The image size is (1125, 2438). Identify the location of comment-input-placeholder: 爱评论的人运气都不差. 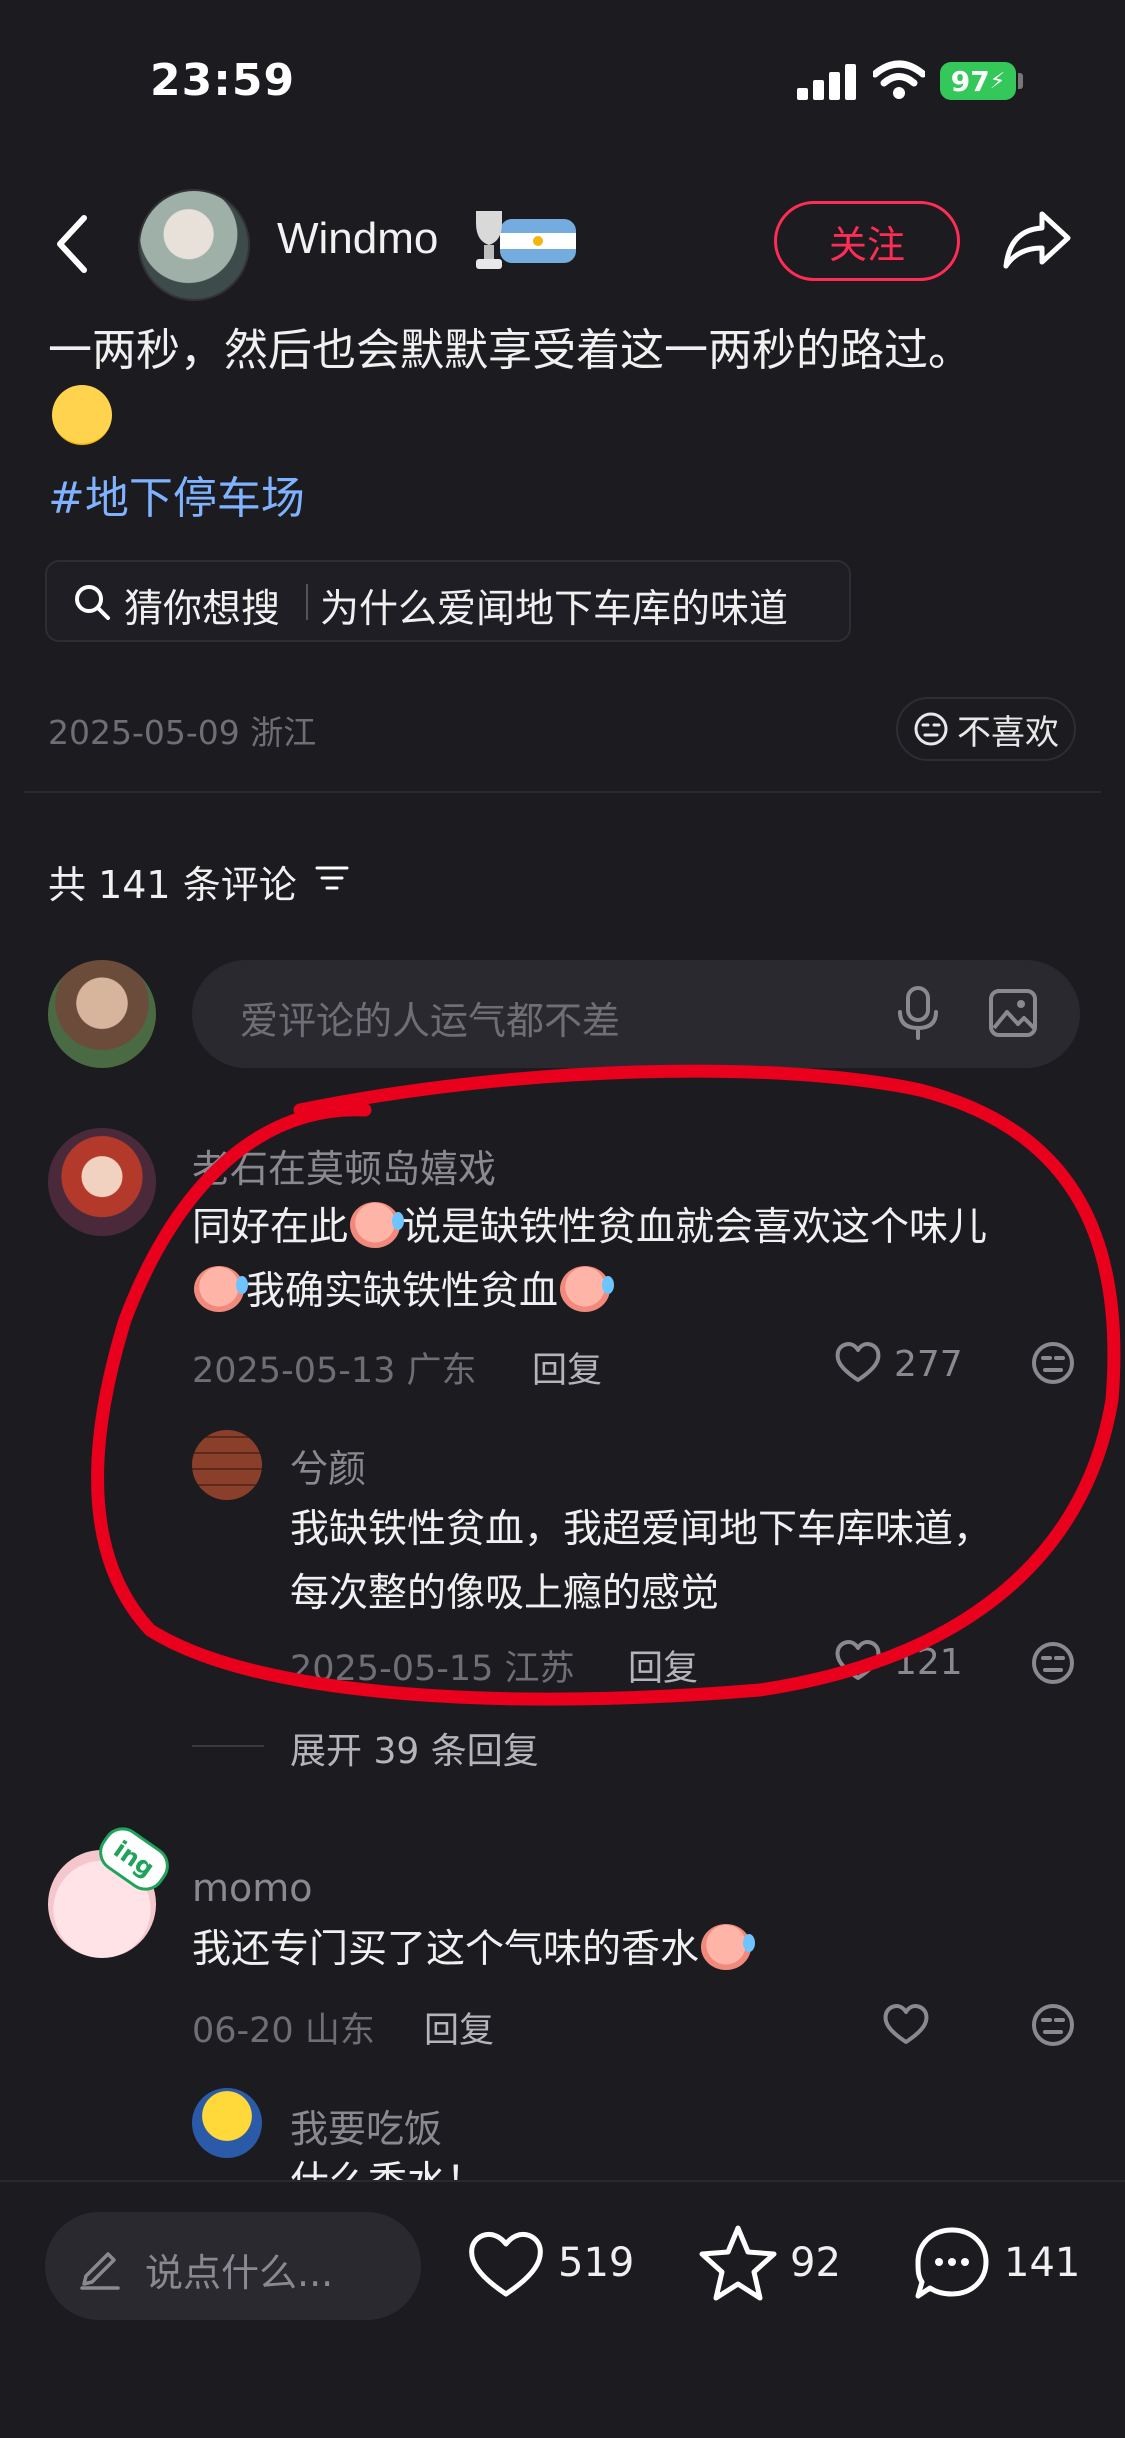
(430, 1021).